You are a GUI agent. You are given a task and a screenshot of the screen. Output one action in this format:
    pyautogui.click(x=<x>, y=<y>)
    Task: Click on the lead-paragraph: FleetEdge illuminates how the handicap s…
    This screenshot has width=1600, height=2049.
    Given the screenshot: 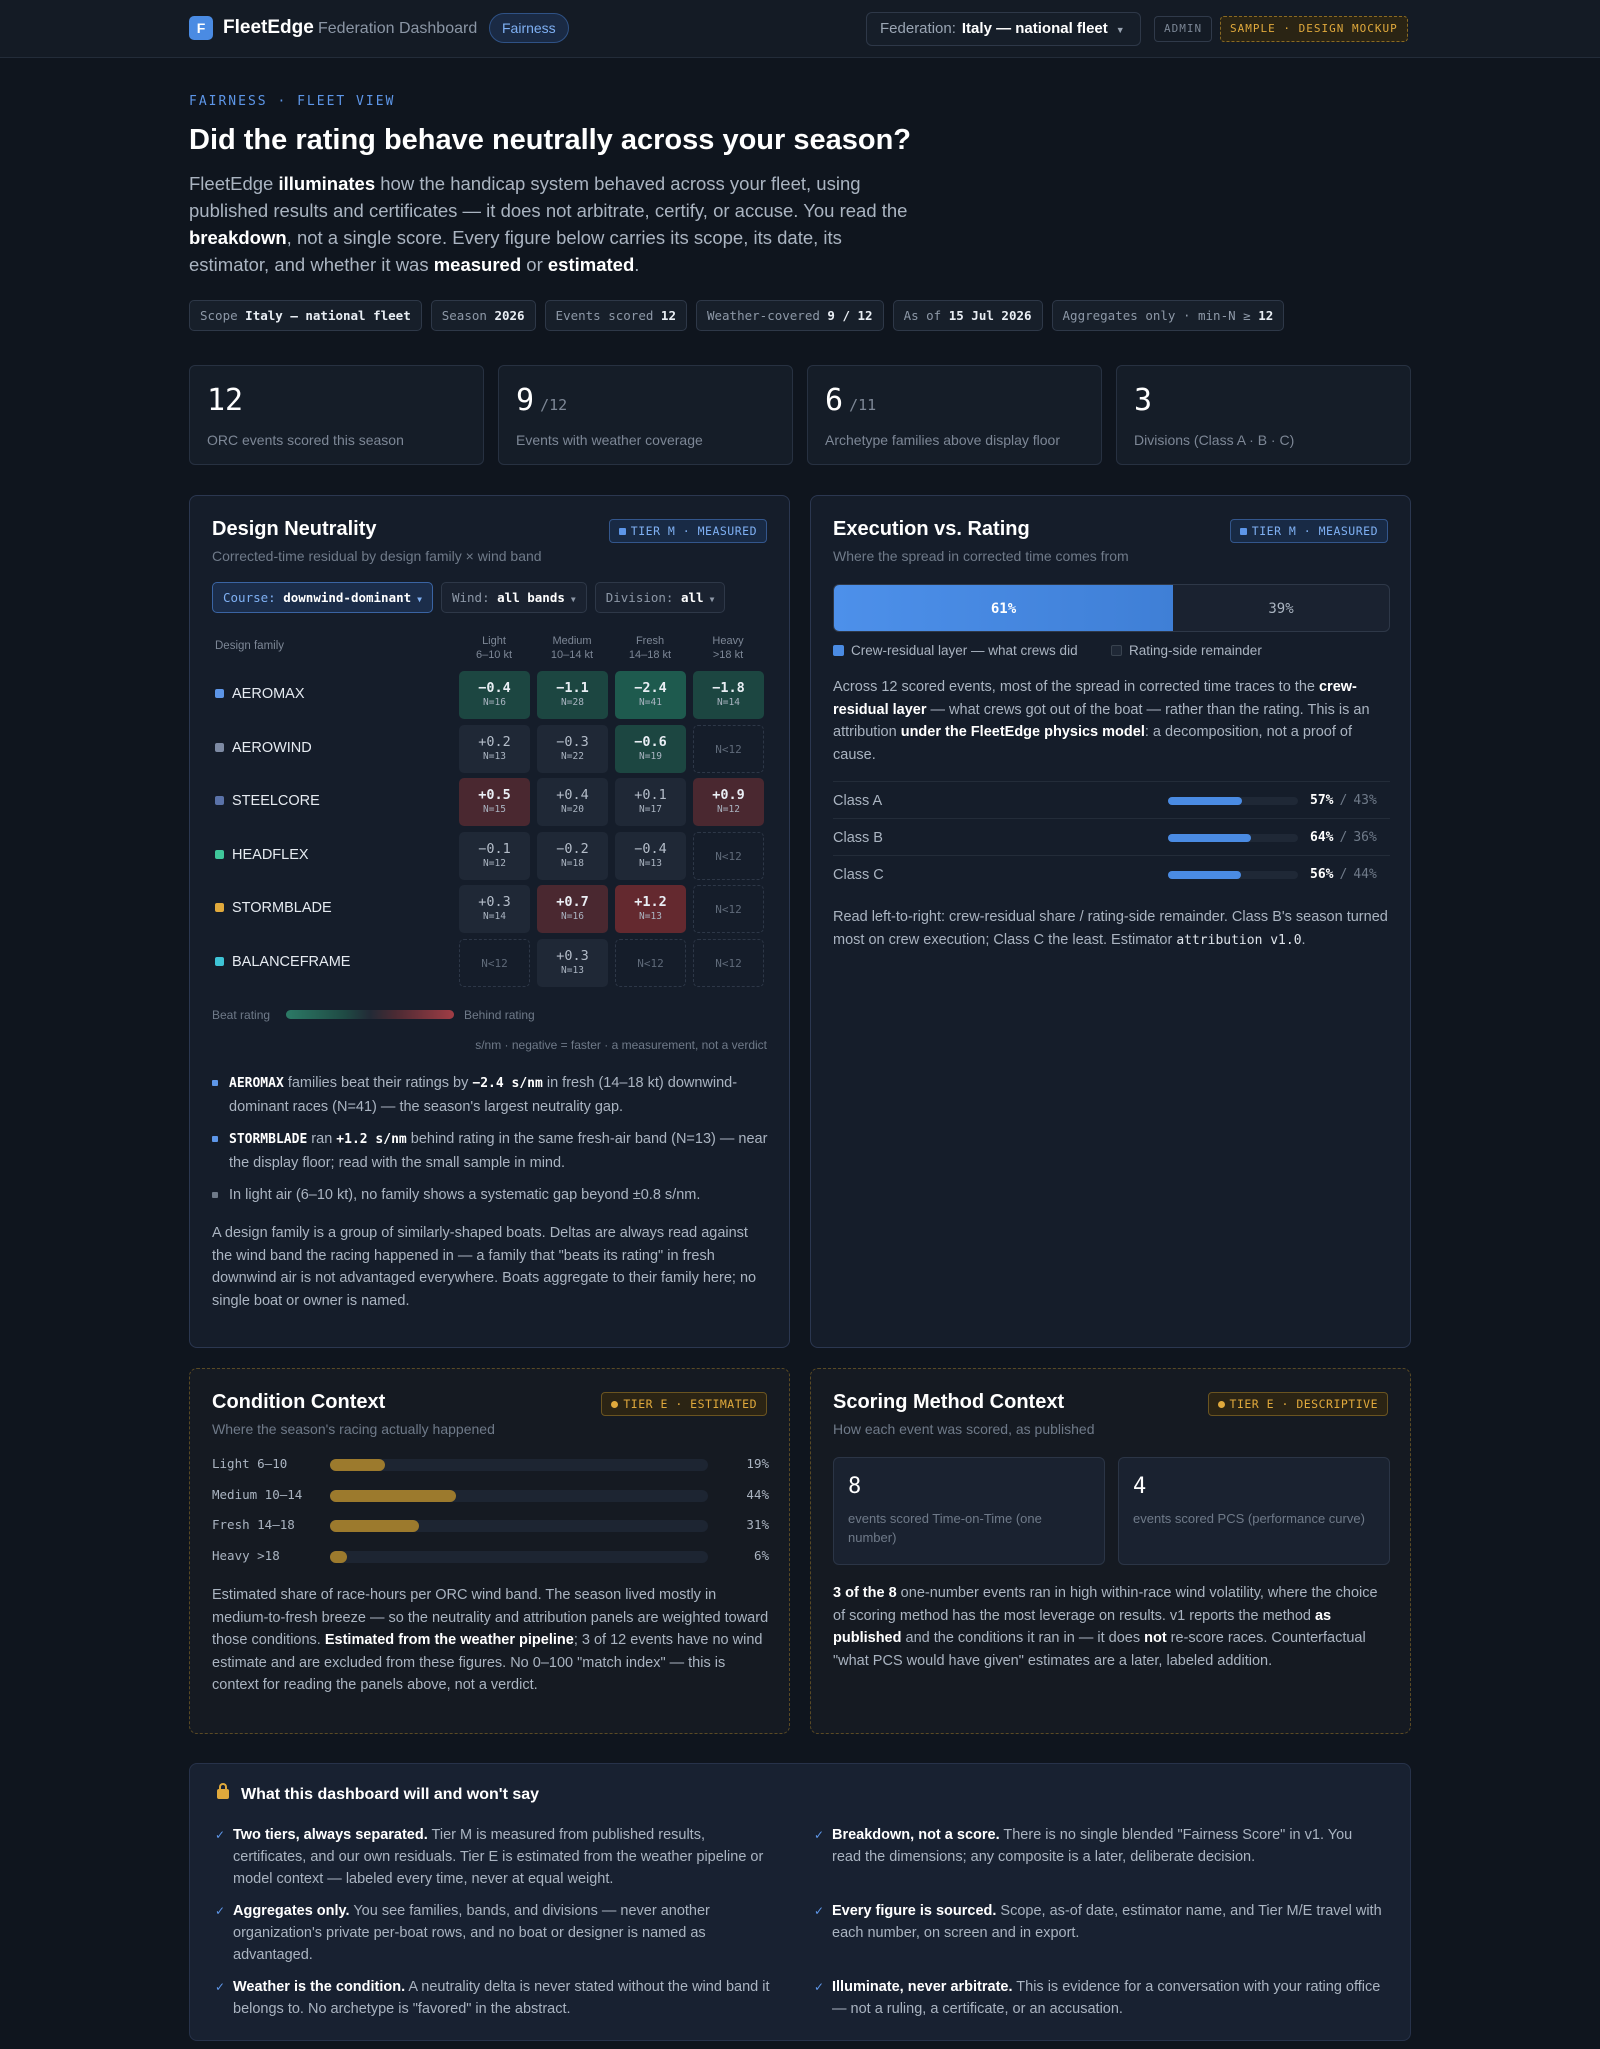 What is the action you would take?
    pyautogui.click(x=548, y=224)
    